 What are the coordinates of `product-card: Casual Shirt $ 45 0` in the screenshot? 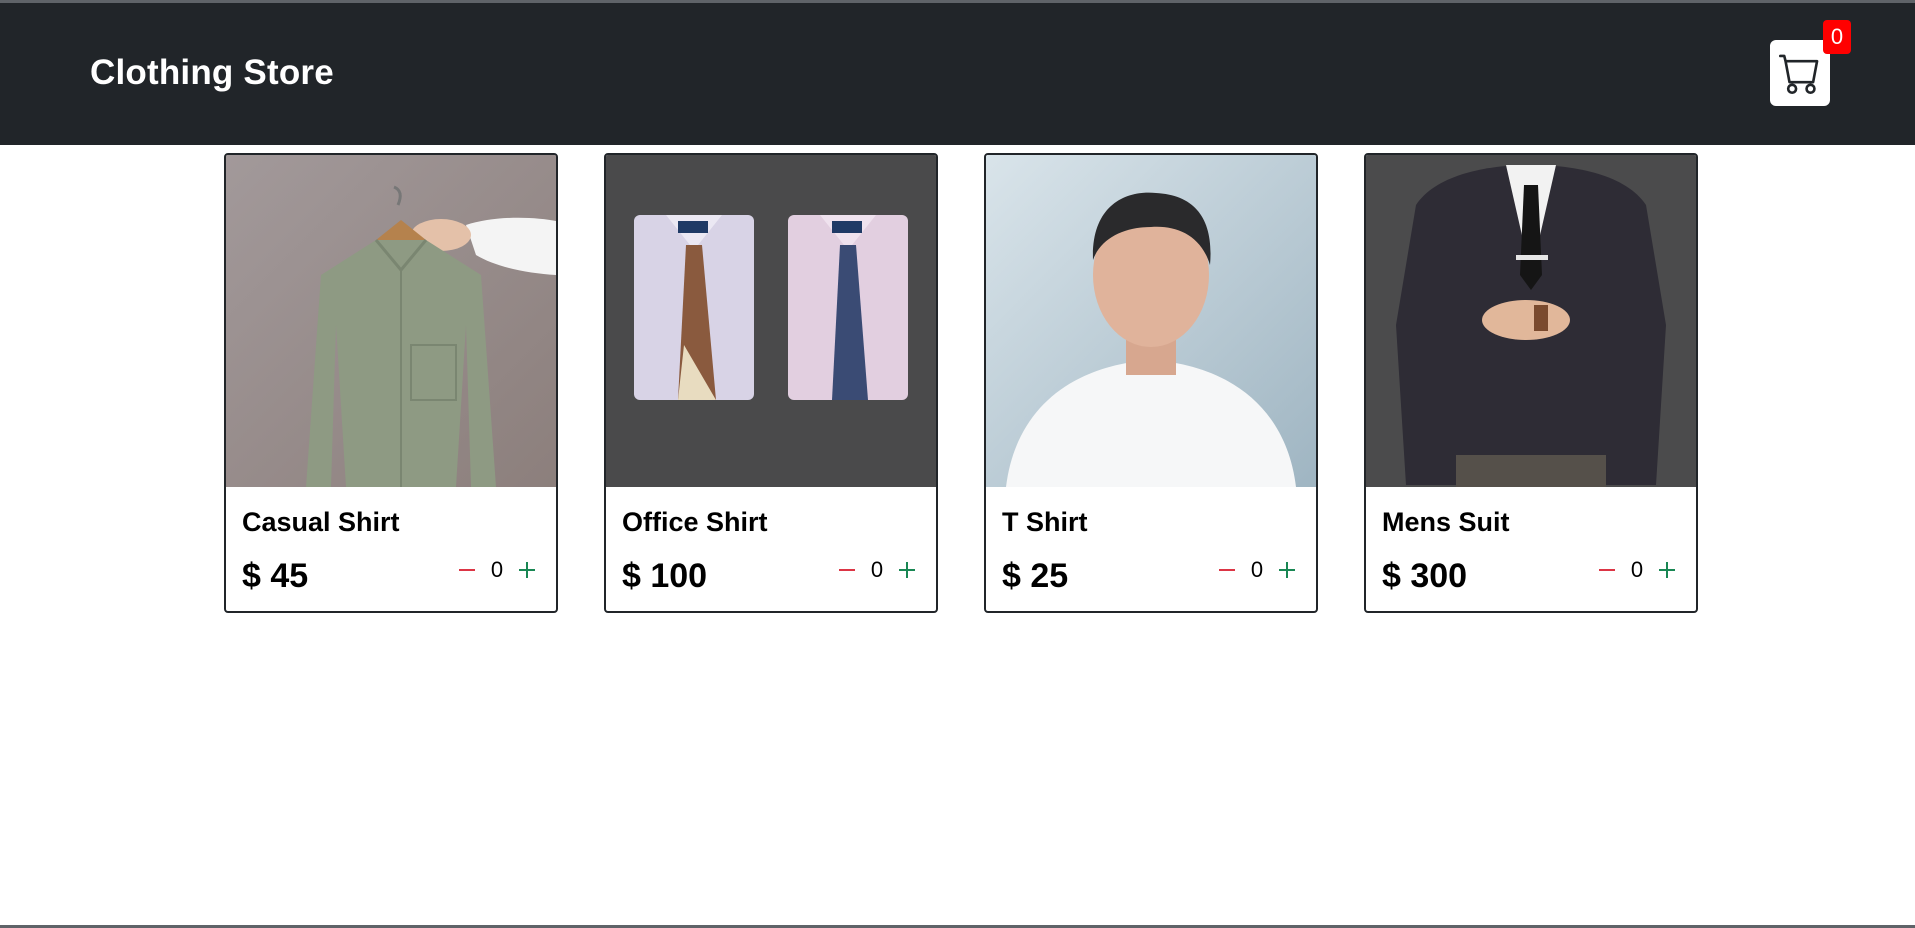 It's located at (391, 383).